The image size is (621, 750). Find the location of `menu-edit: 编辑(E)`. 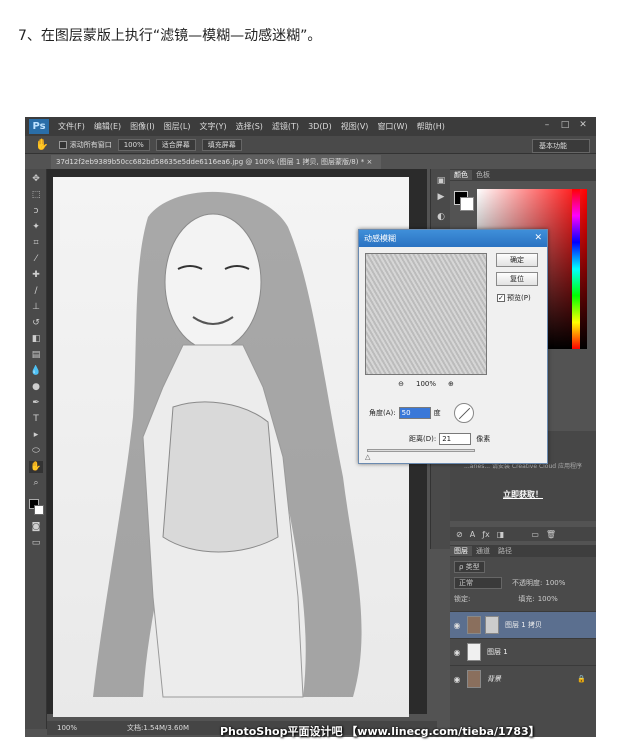

menu-edit: 编辑(E) is located at coordinates (107, 126).